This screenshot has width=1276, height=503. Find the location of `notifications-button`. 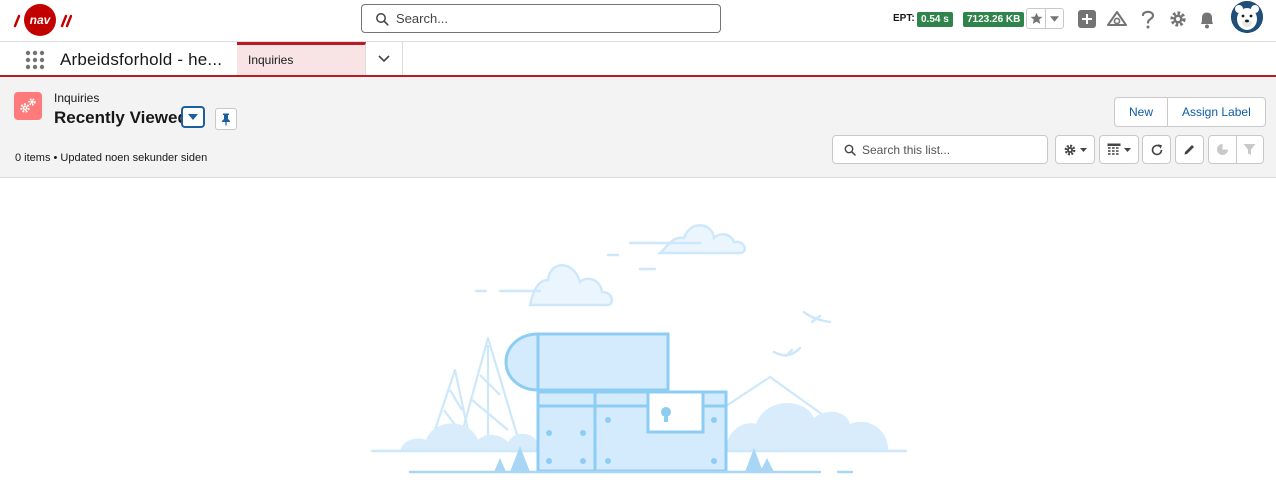

notifications-button is located at coordinates (1207, 19).